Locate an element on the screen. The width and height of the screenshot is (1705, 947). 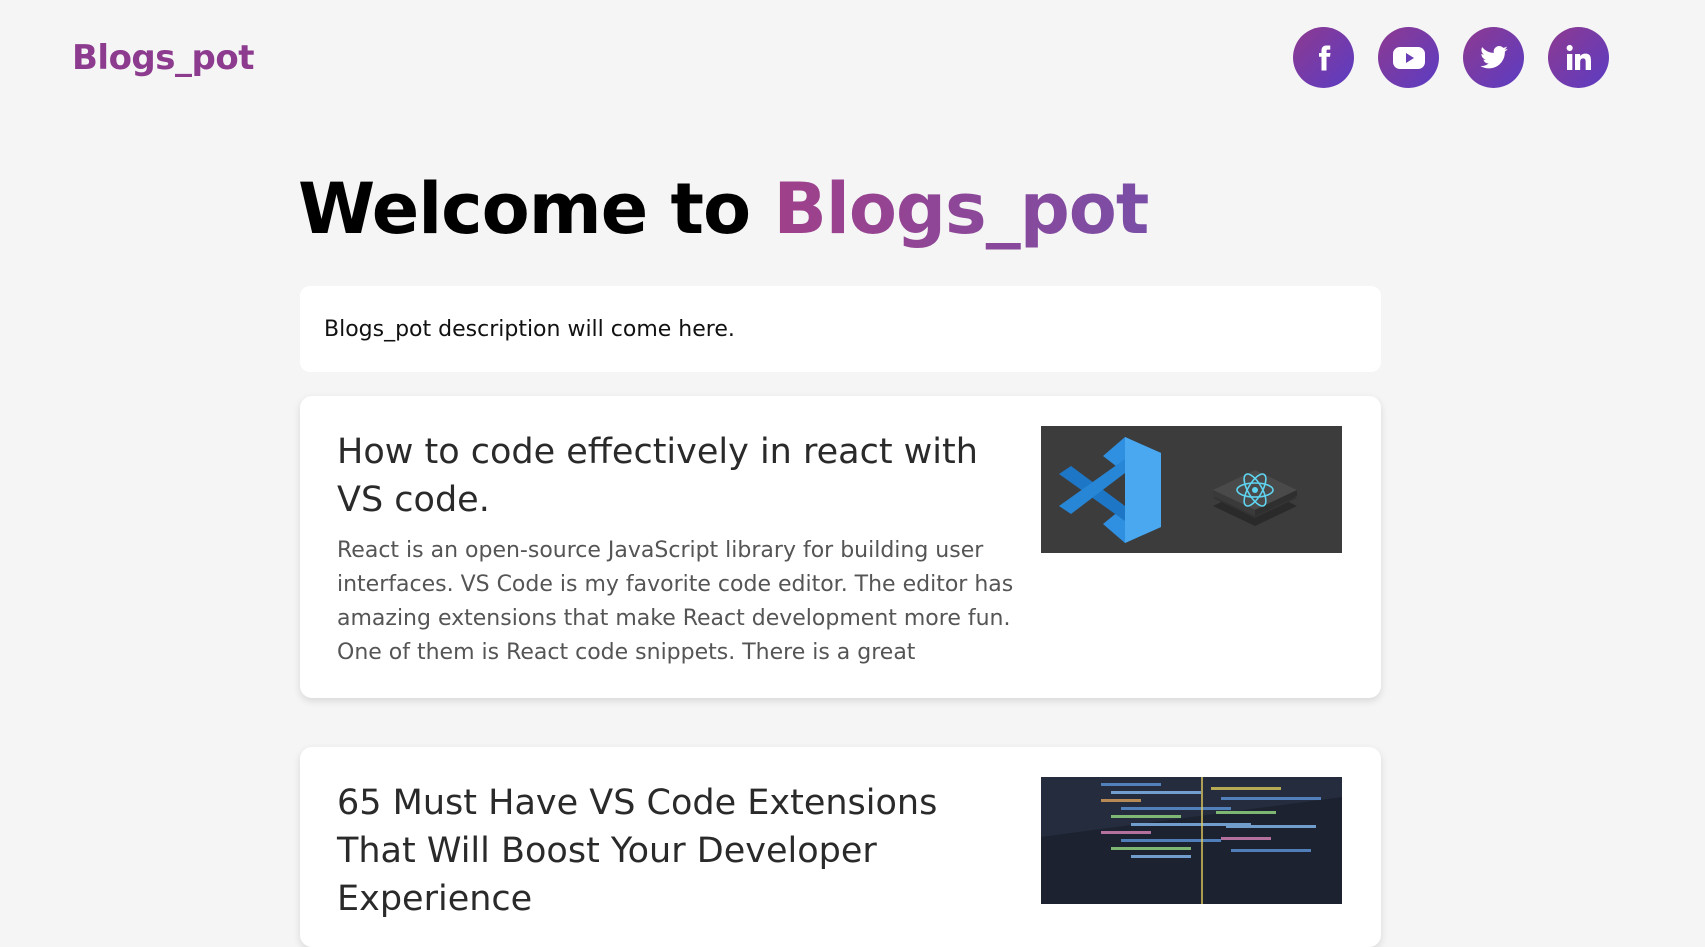
site-description: Blogs_pot description will come here. is located at coordinates (529, 329).